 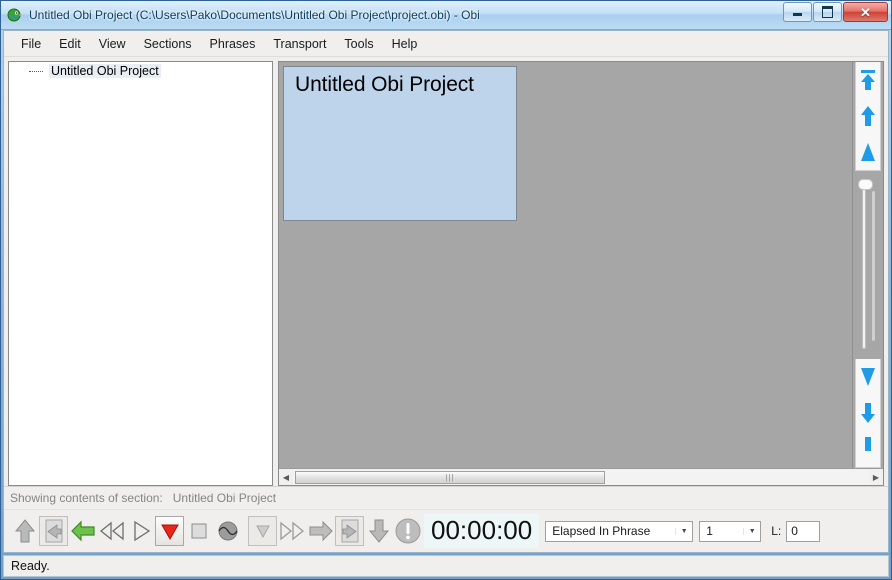 I want to click on section-strip: Untitled Obi Project, so click(x=400, y=143).